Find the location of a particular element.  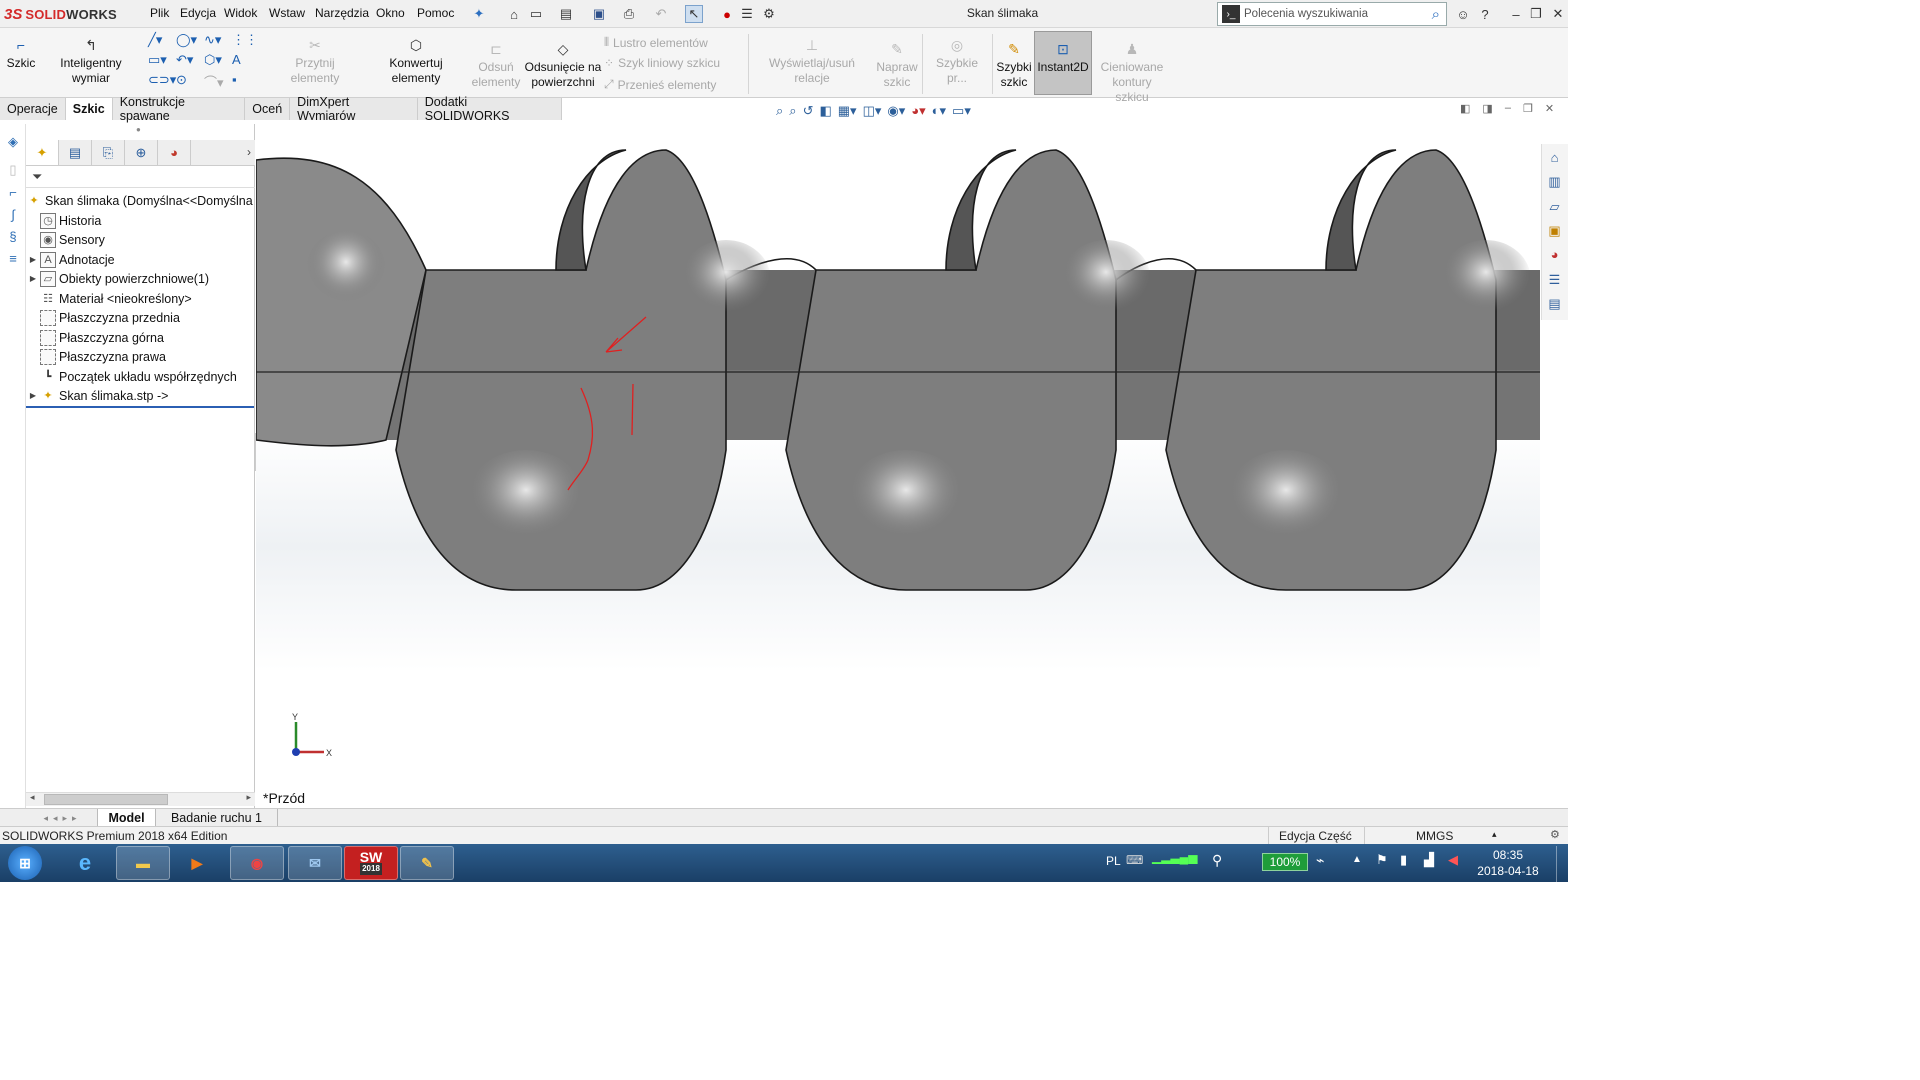

search-icon: ⌕ is located at coordinates (1436, 14).